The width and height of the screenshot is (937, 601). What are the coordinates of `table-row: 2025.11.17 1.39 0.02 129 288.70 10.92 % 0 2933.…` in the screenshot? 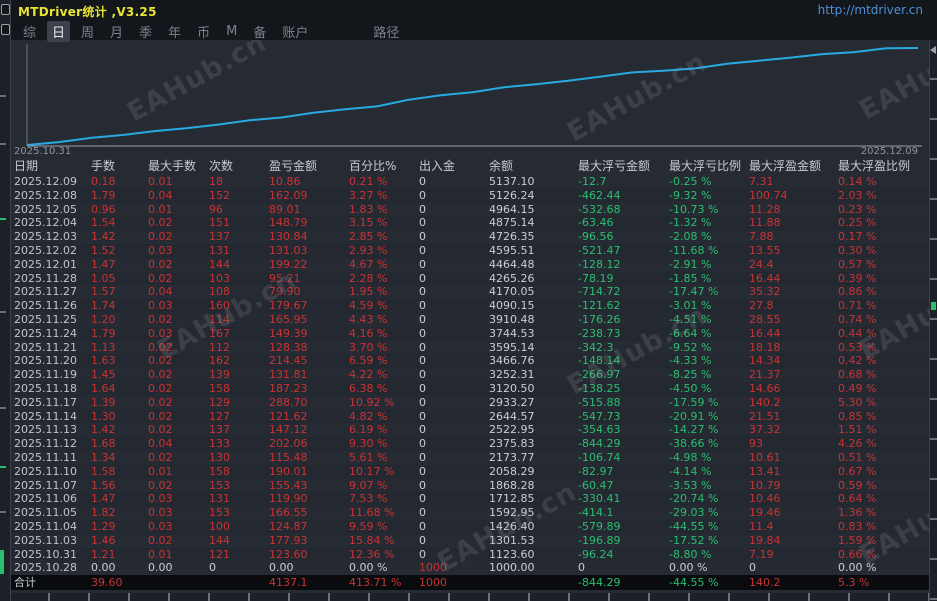 It's located at (470, 403).